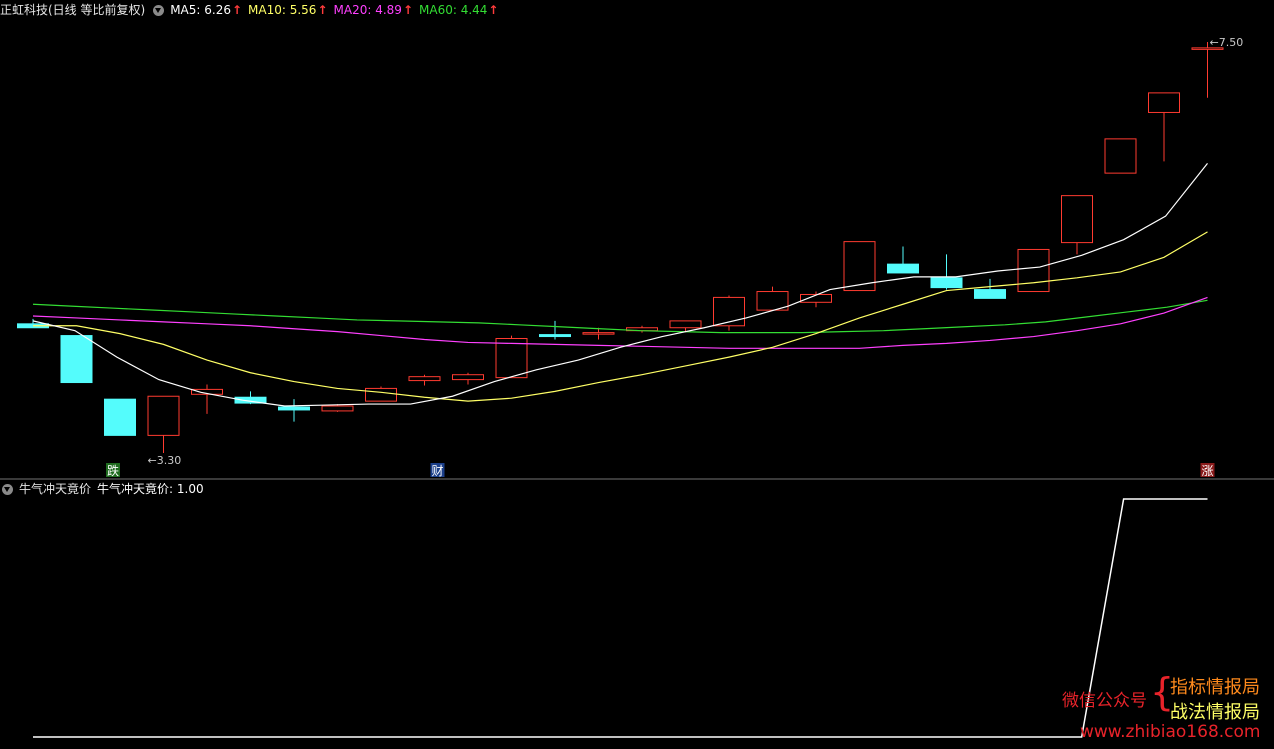 The width and height of the screenshot is (1274, 749). What do you see at coordinates (113, 470) in the screenshot?
I see `down-marker: 跌` at bounding box center [113, 470].